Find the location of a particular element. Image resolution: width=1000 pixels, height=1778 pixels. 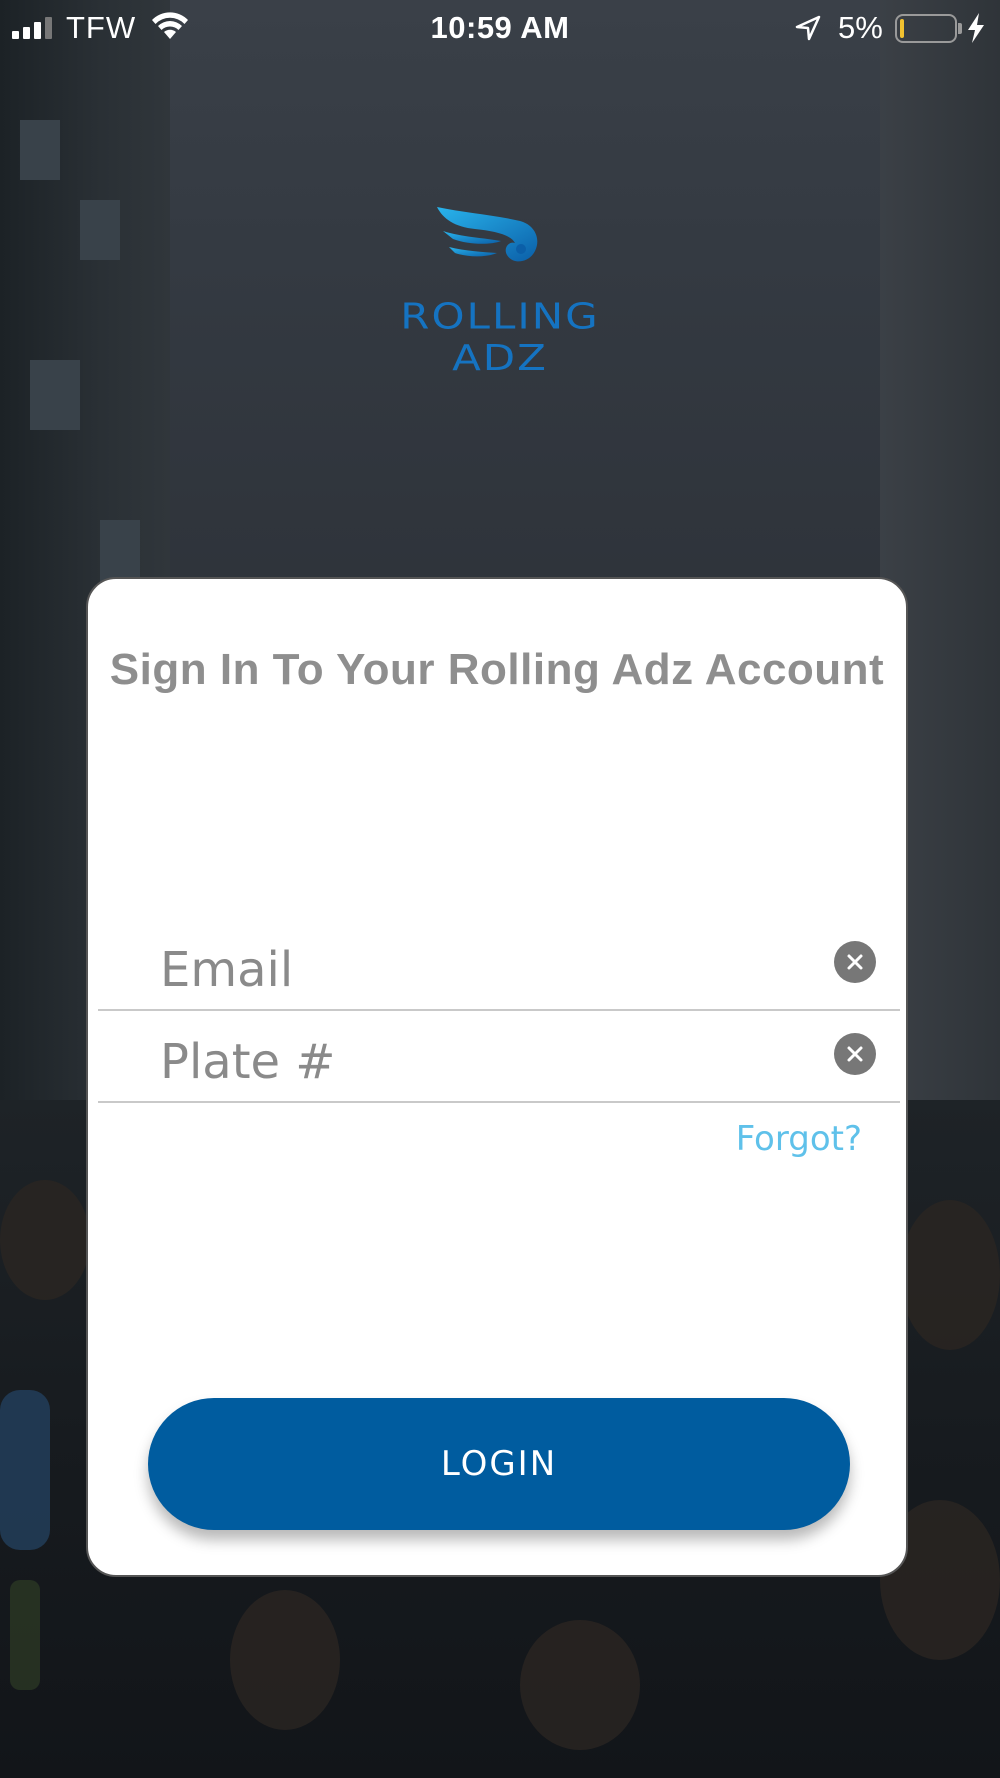

email-field-row is located at coordinates (499, 965).